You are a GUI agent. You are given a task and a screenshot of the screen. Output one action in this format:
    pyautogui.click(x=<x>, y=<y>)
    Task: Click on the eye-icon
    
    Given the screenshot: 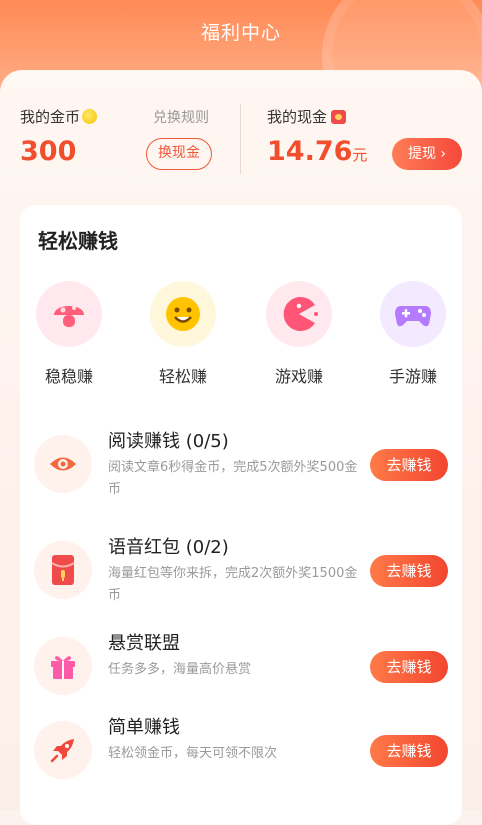 What is the action you would take?
    pyautogui.click(x=63, y=464)
    